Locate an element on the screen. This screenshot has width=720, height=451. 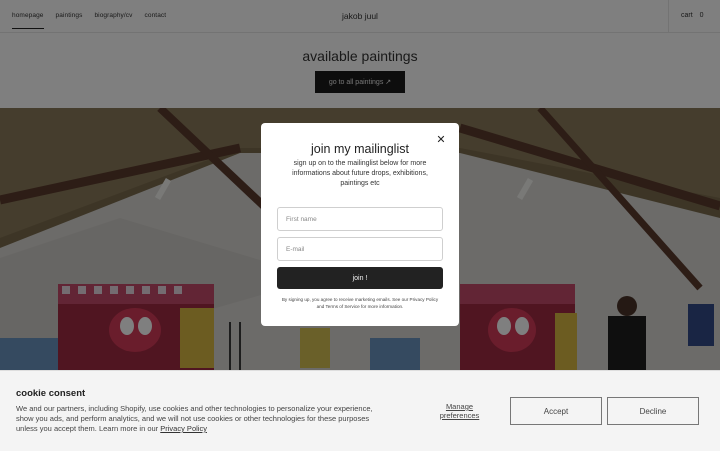
manage-preferences-link: Manage preferences is located at coordinates (459, 411).